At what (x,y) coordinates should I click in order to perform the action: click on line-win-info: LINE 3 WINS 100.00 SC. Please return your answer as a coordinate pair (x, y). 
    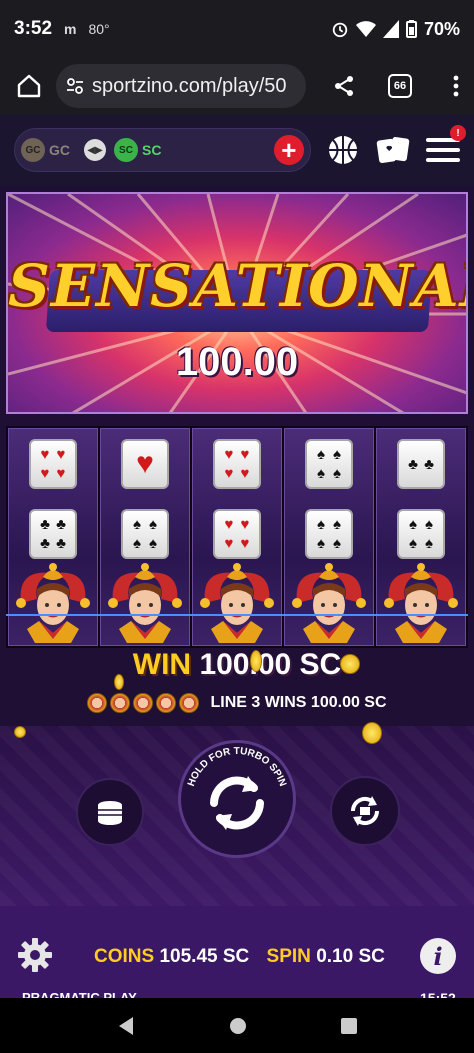
    Looking at the image, I should click on (237, 703).